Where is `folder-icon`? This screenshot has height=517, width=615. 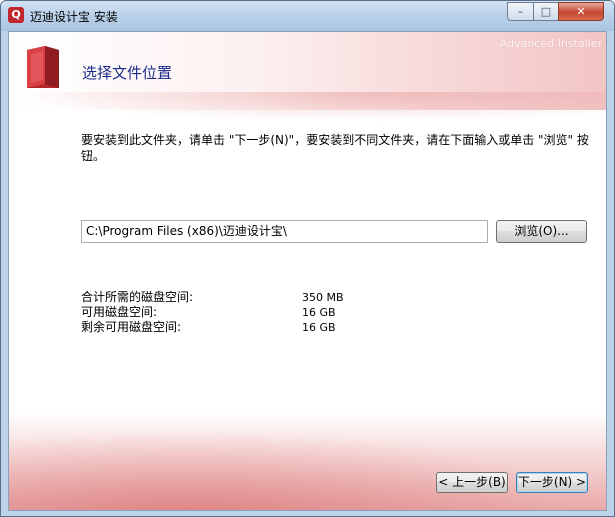 folder-icon is located at coordinates (43, 67).